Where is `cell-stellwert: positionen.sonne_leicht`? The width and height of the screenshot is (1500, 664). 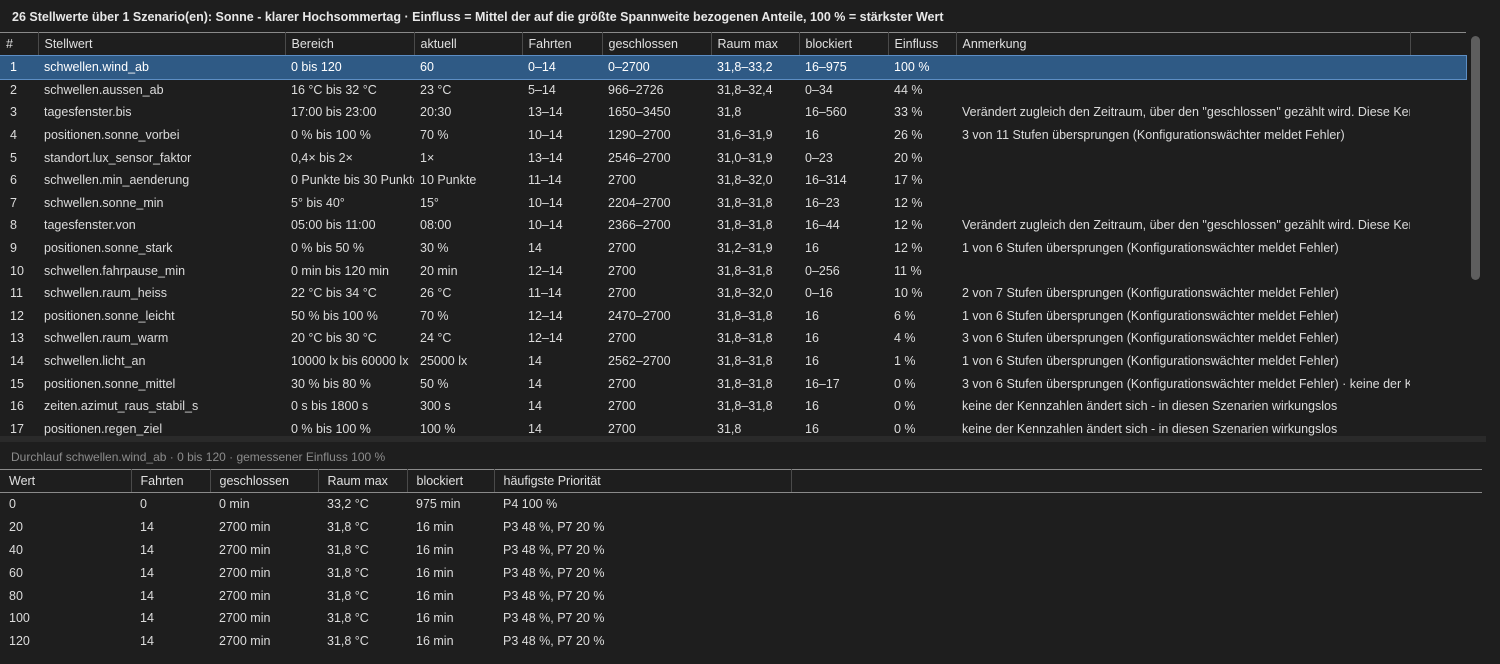 cell-stellwert: positionen.sonne_leicht is located at coordinates (109, 315).